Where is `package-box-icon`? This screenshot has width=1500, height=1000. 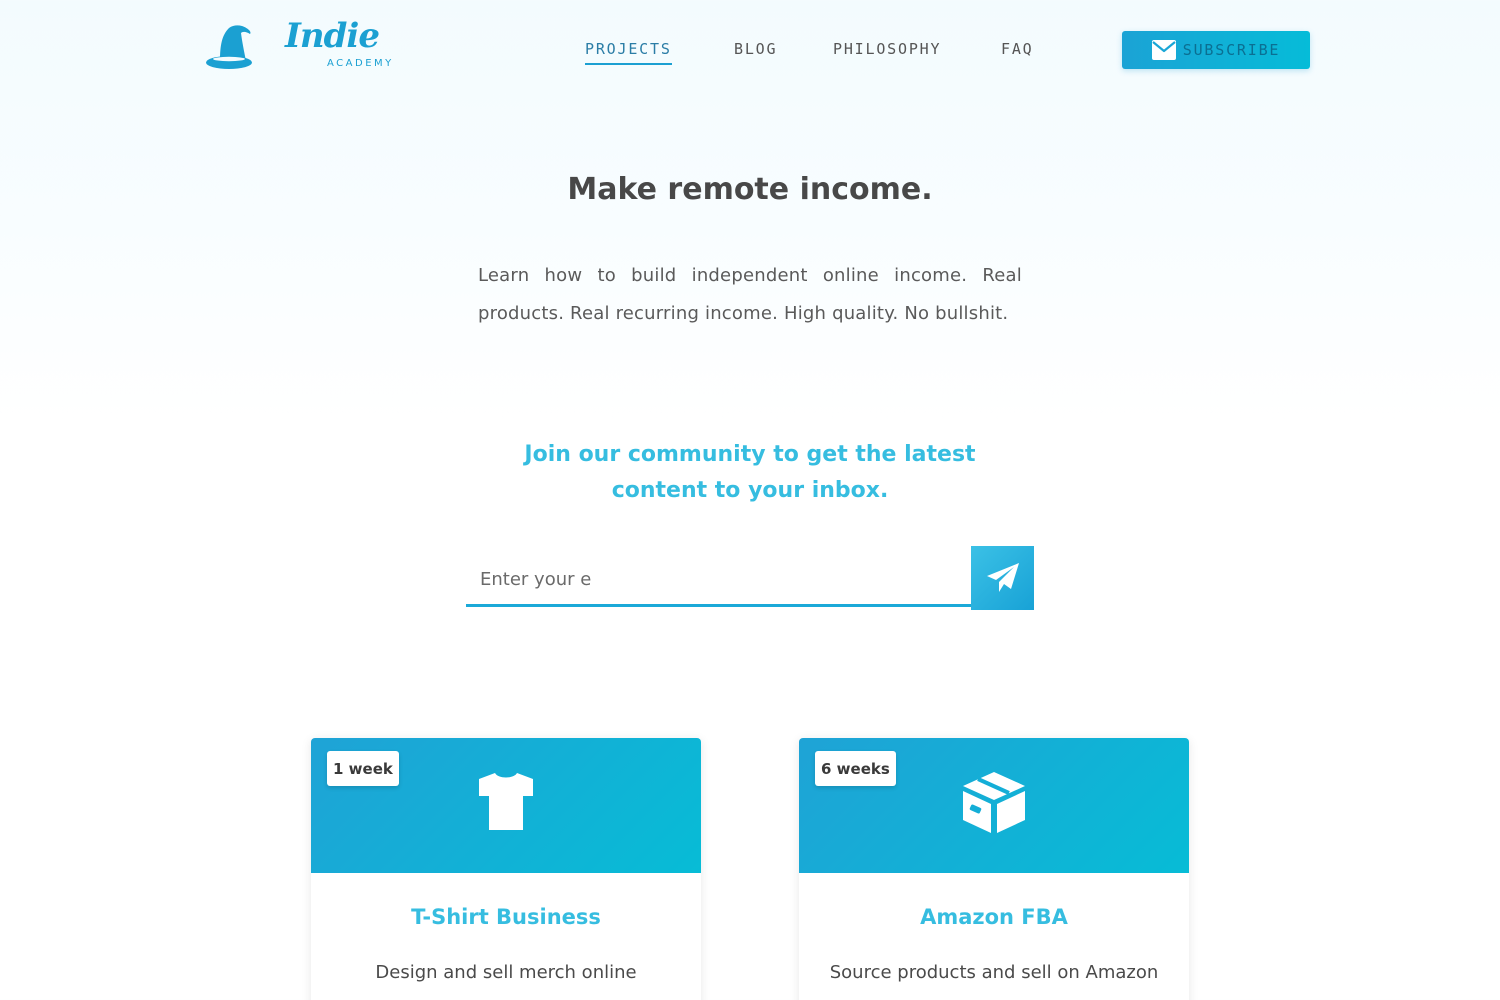 package-box-icon is located at coordinates (994, 802).